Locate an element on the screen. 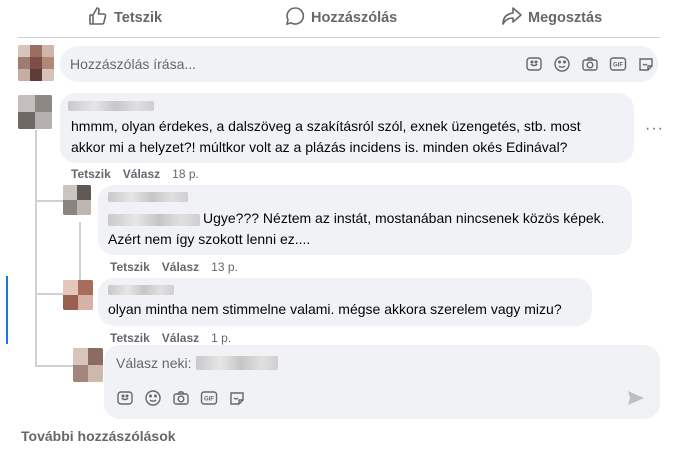 The width and height of the screenshot is (678, 453). composer-tools: GIF is located at coordinates (590, 66).